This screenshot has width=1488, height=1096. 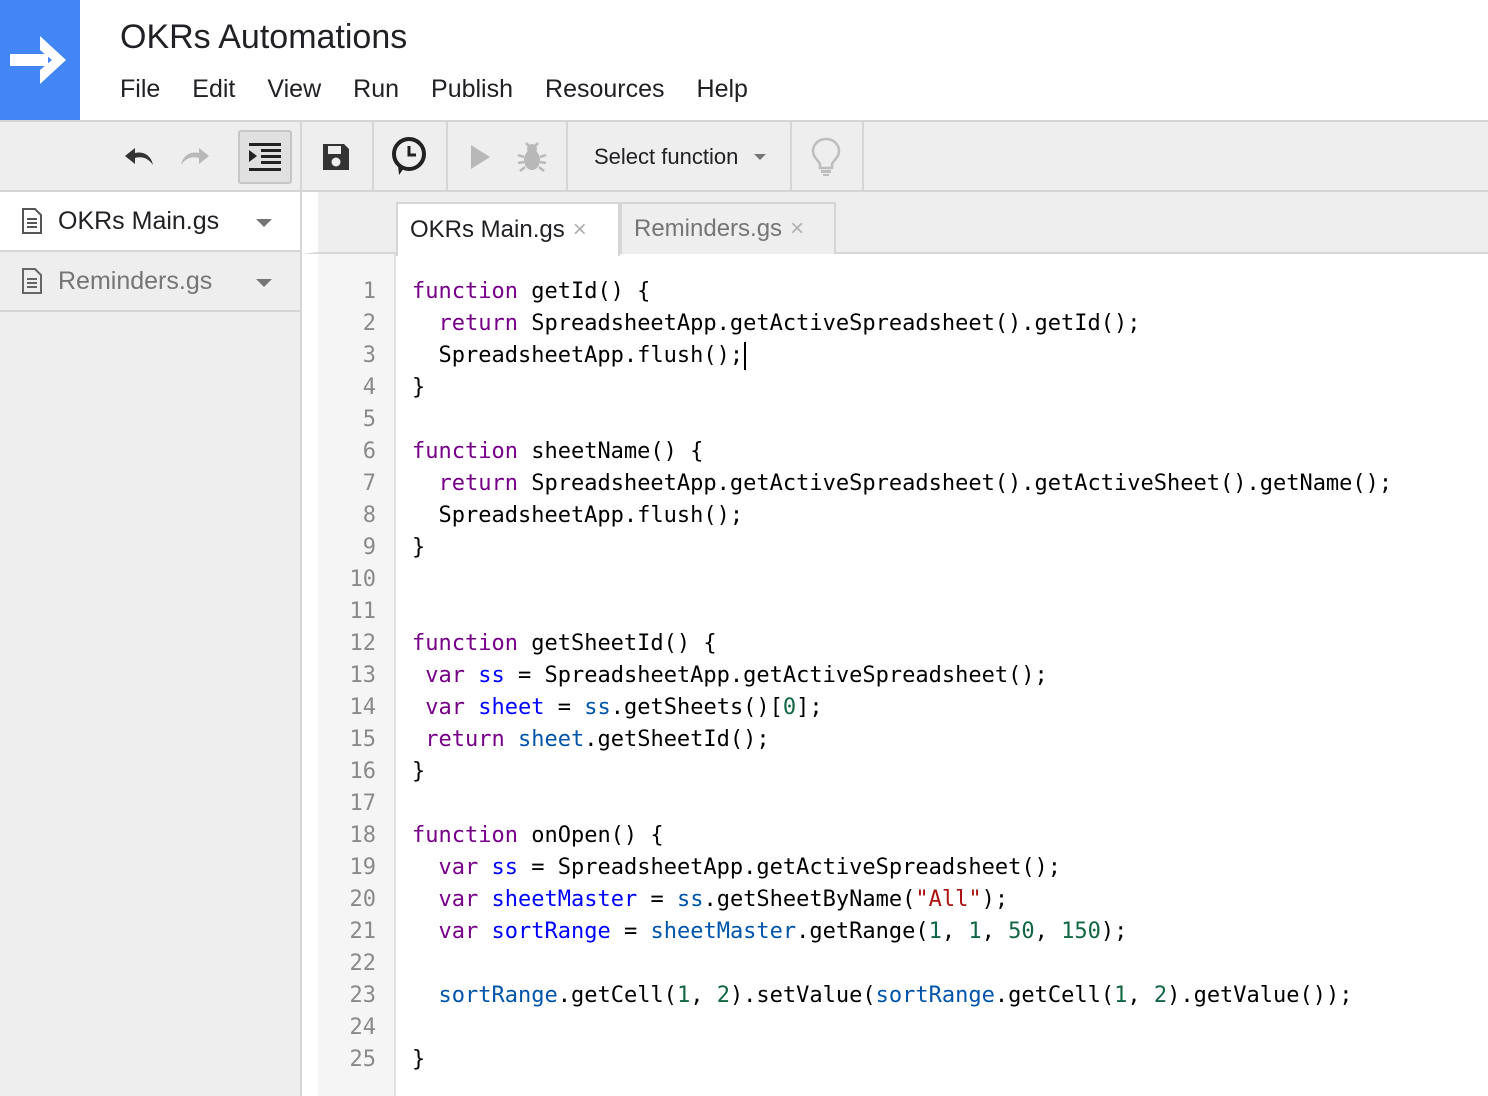 What do you see at coordinates (947, 644) in the screenshot?
I see `code-line: function getSheetId() {` at bounding box center [947, 644].